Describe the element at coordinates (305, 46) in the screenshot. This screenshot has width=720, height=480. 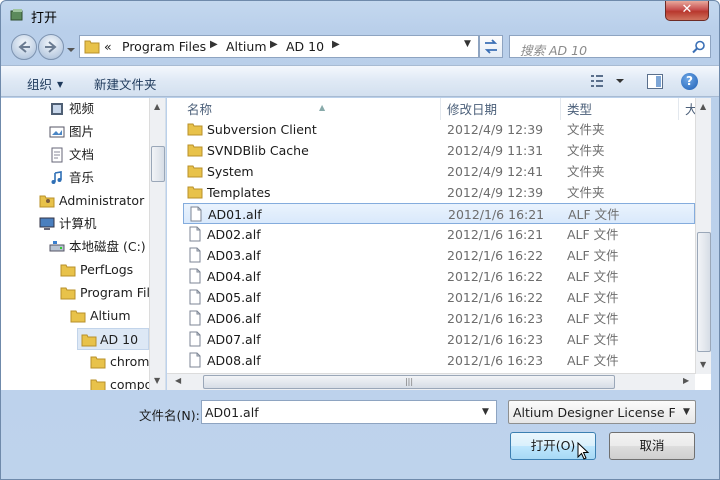
I see `breadcrumb-item: AD 10` at that location.